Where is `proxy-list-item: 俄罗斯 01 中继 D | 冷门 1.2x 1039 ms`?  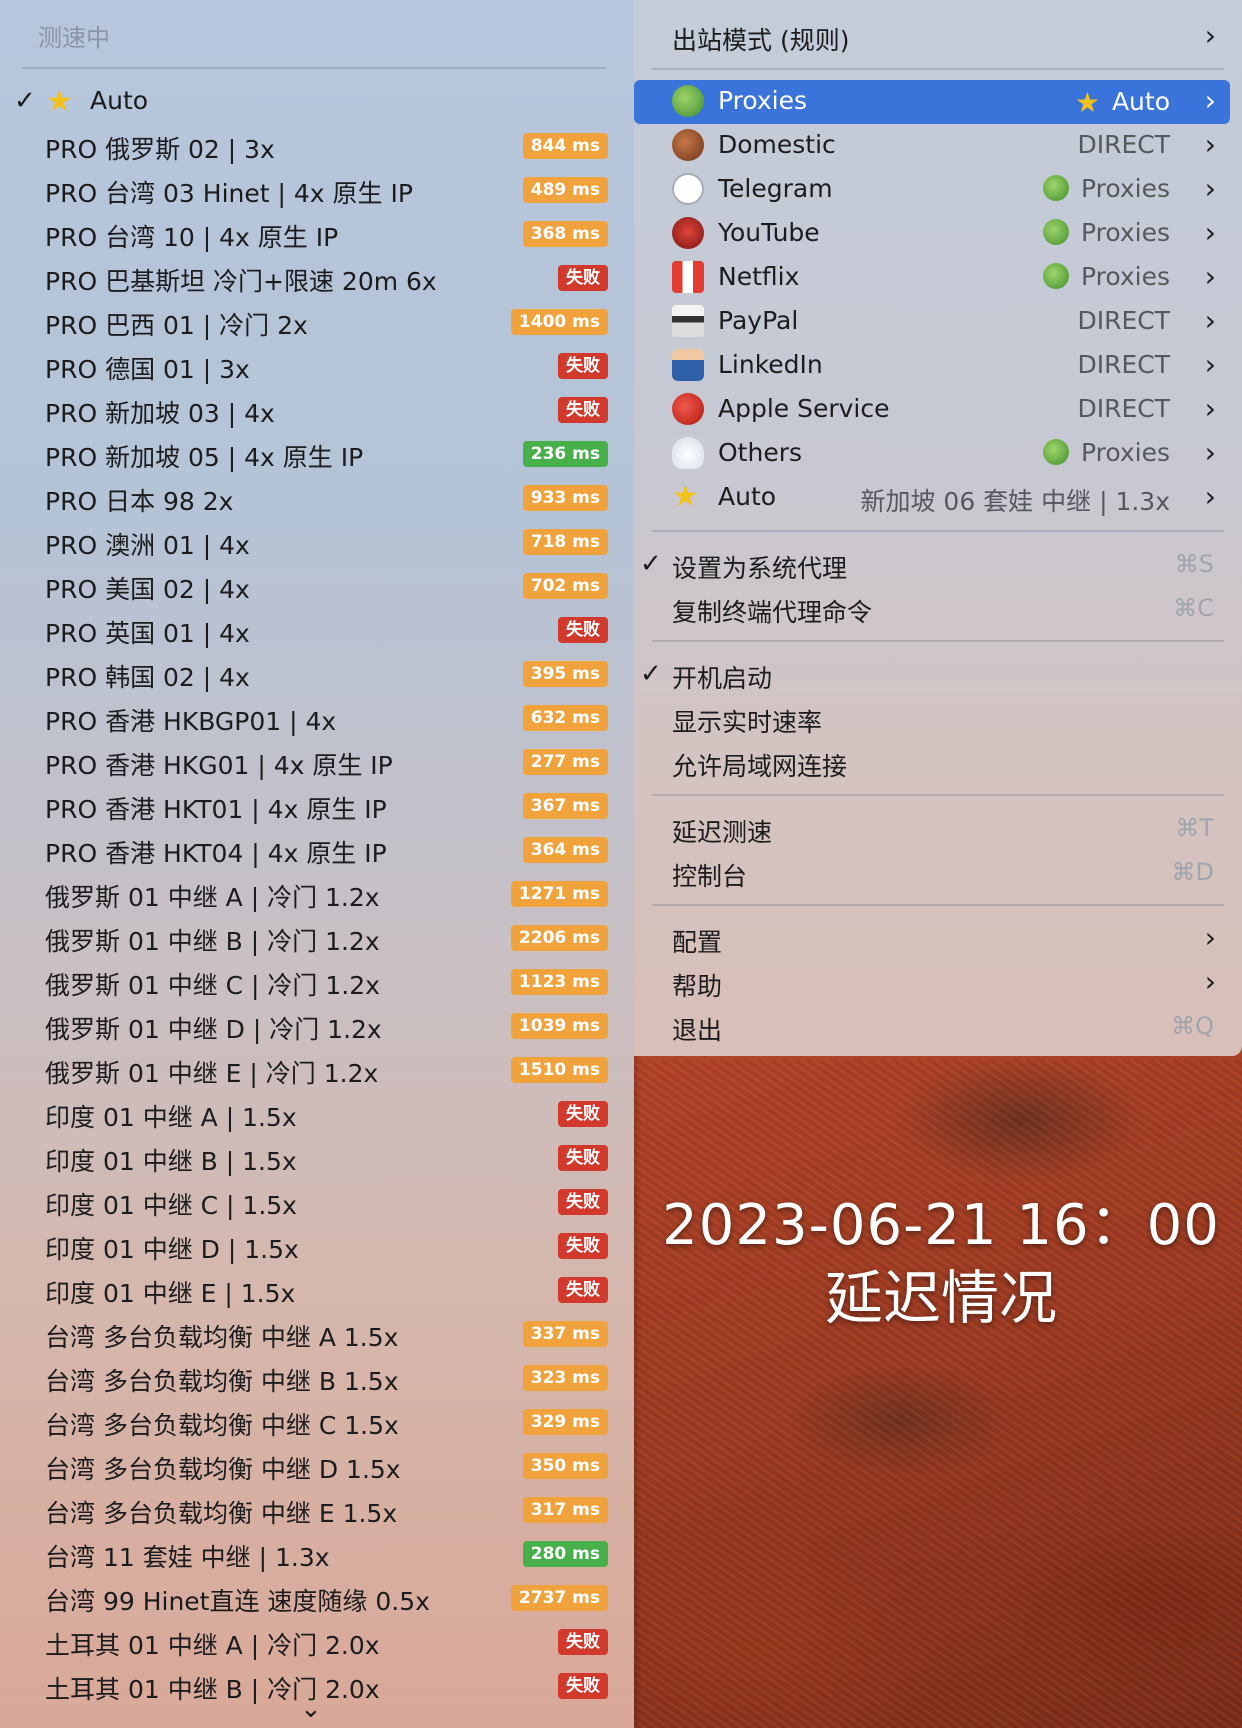
proxy-list-item: 俄罗斯 01 中继 D | 冷门 1.2x 1039 ms is located at coordinates (317, 1026).